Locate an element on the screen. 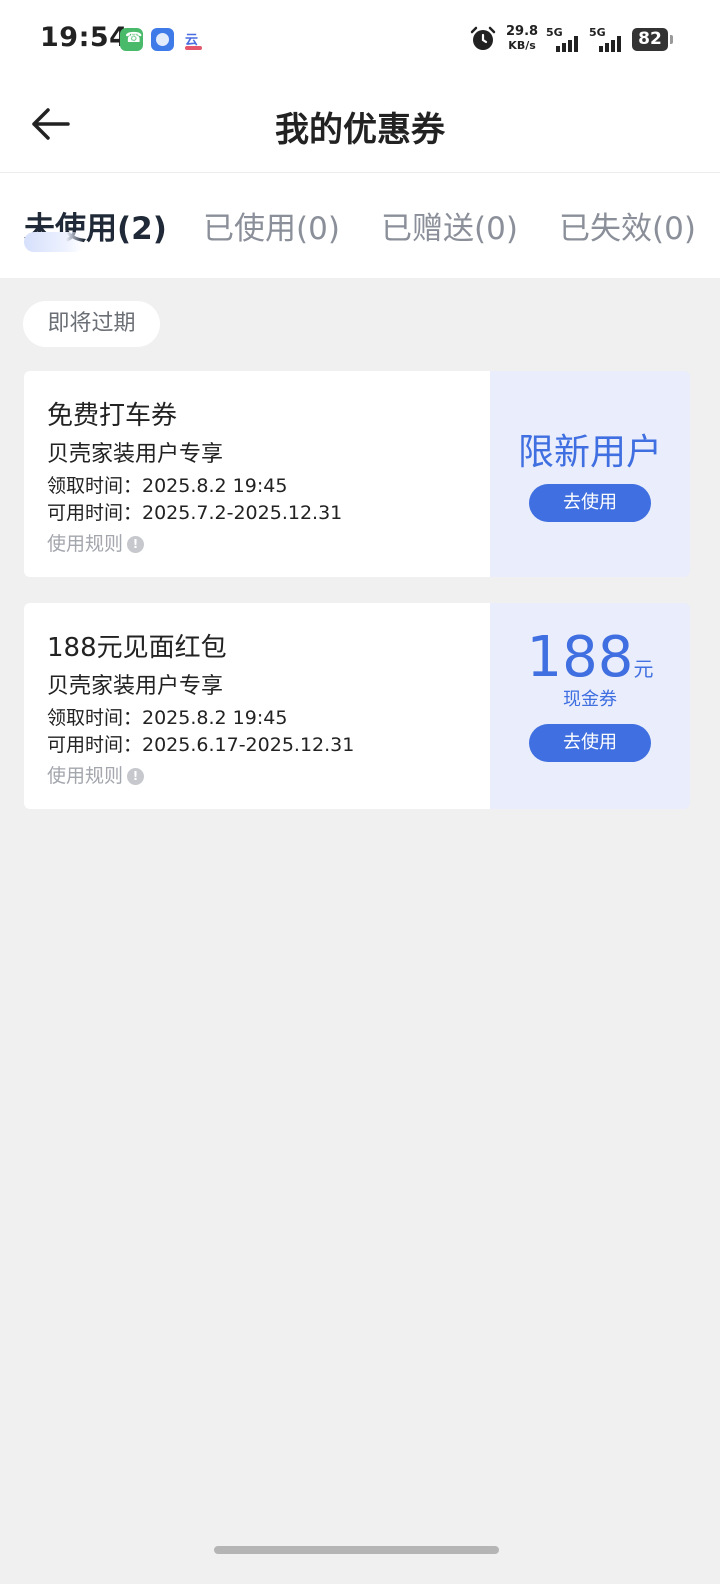  battery-icon: 82 is located at coordinates (652, 39).